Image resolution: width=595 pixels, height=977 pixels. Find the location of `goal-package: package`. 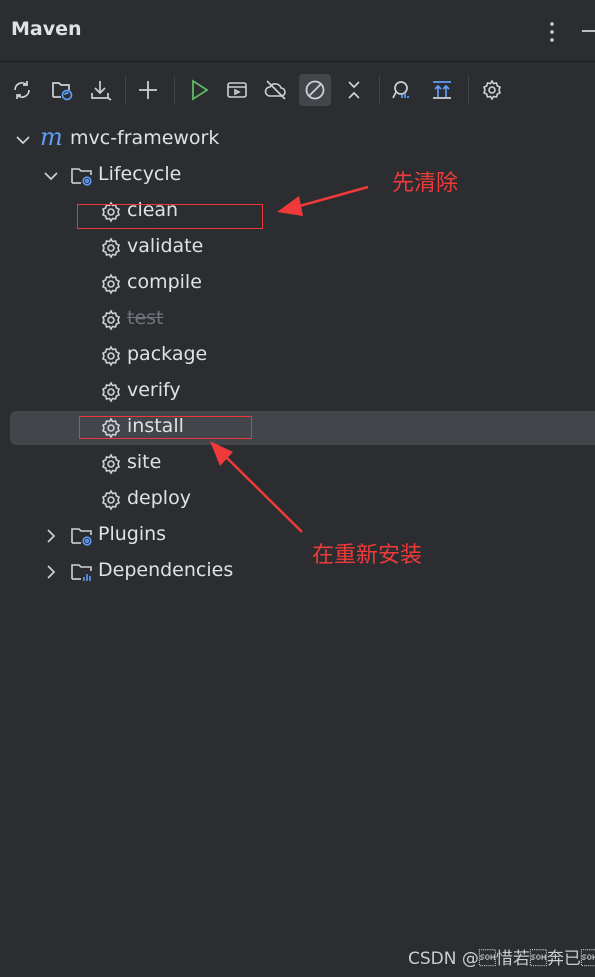

goal-package: package is located at coordinates (302, 356).